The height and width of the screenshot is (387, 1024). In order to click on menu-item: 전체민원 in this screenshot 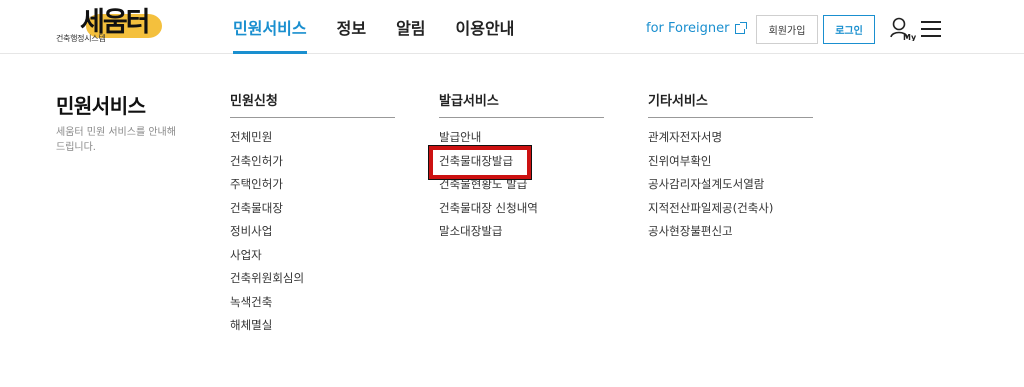, I will do `click(312, 142)`.